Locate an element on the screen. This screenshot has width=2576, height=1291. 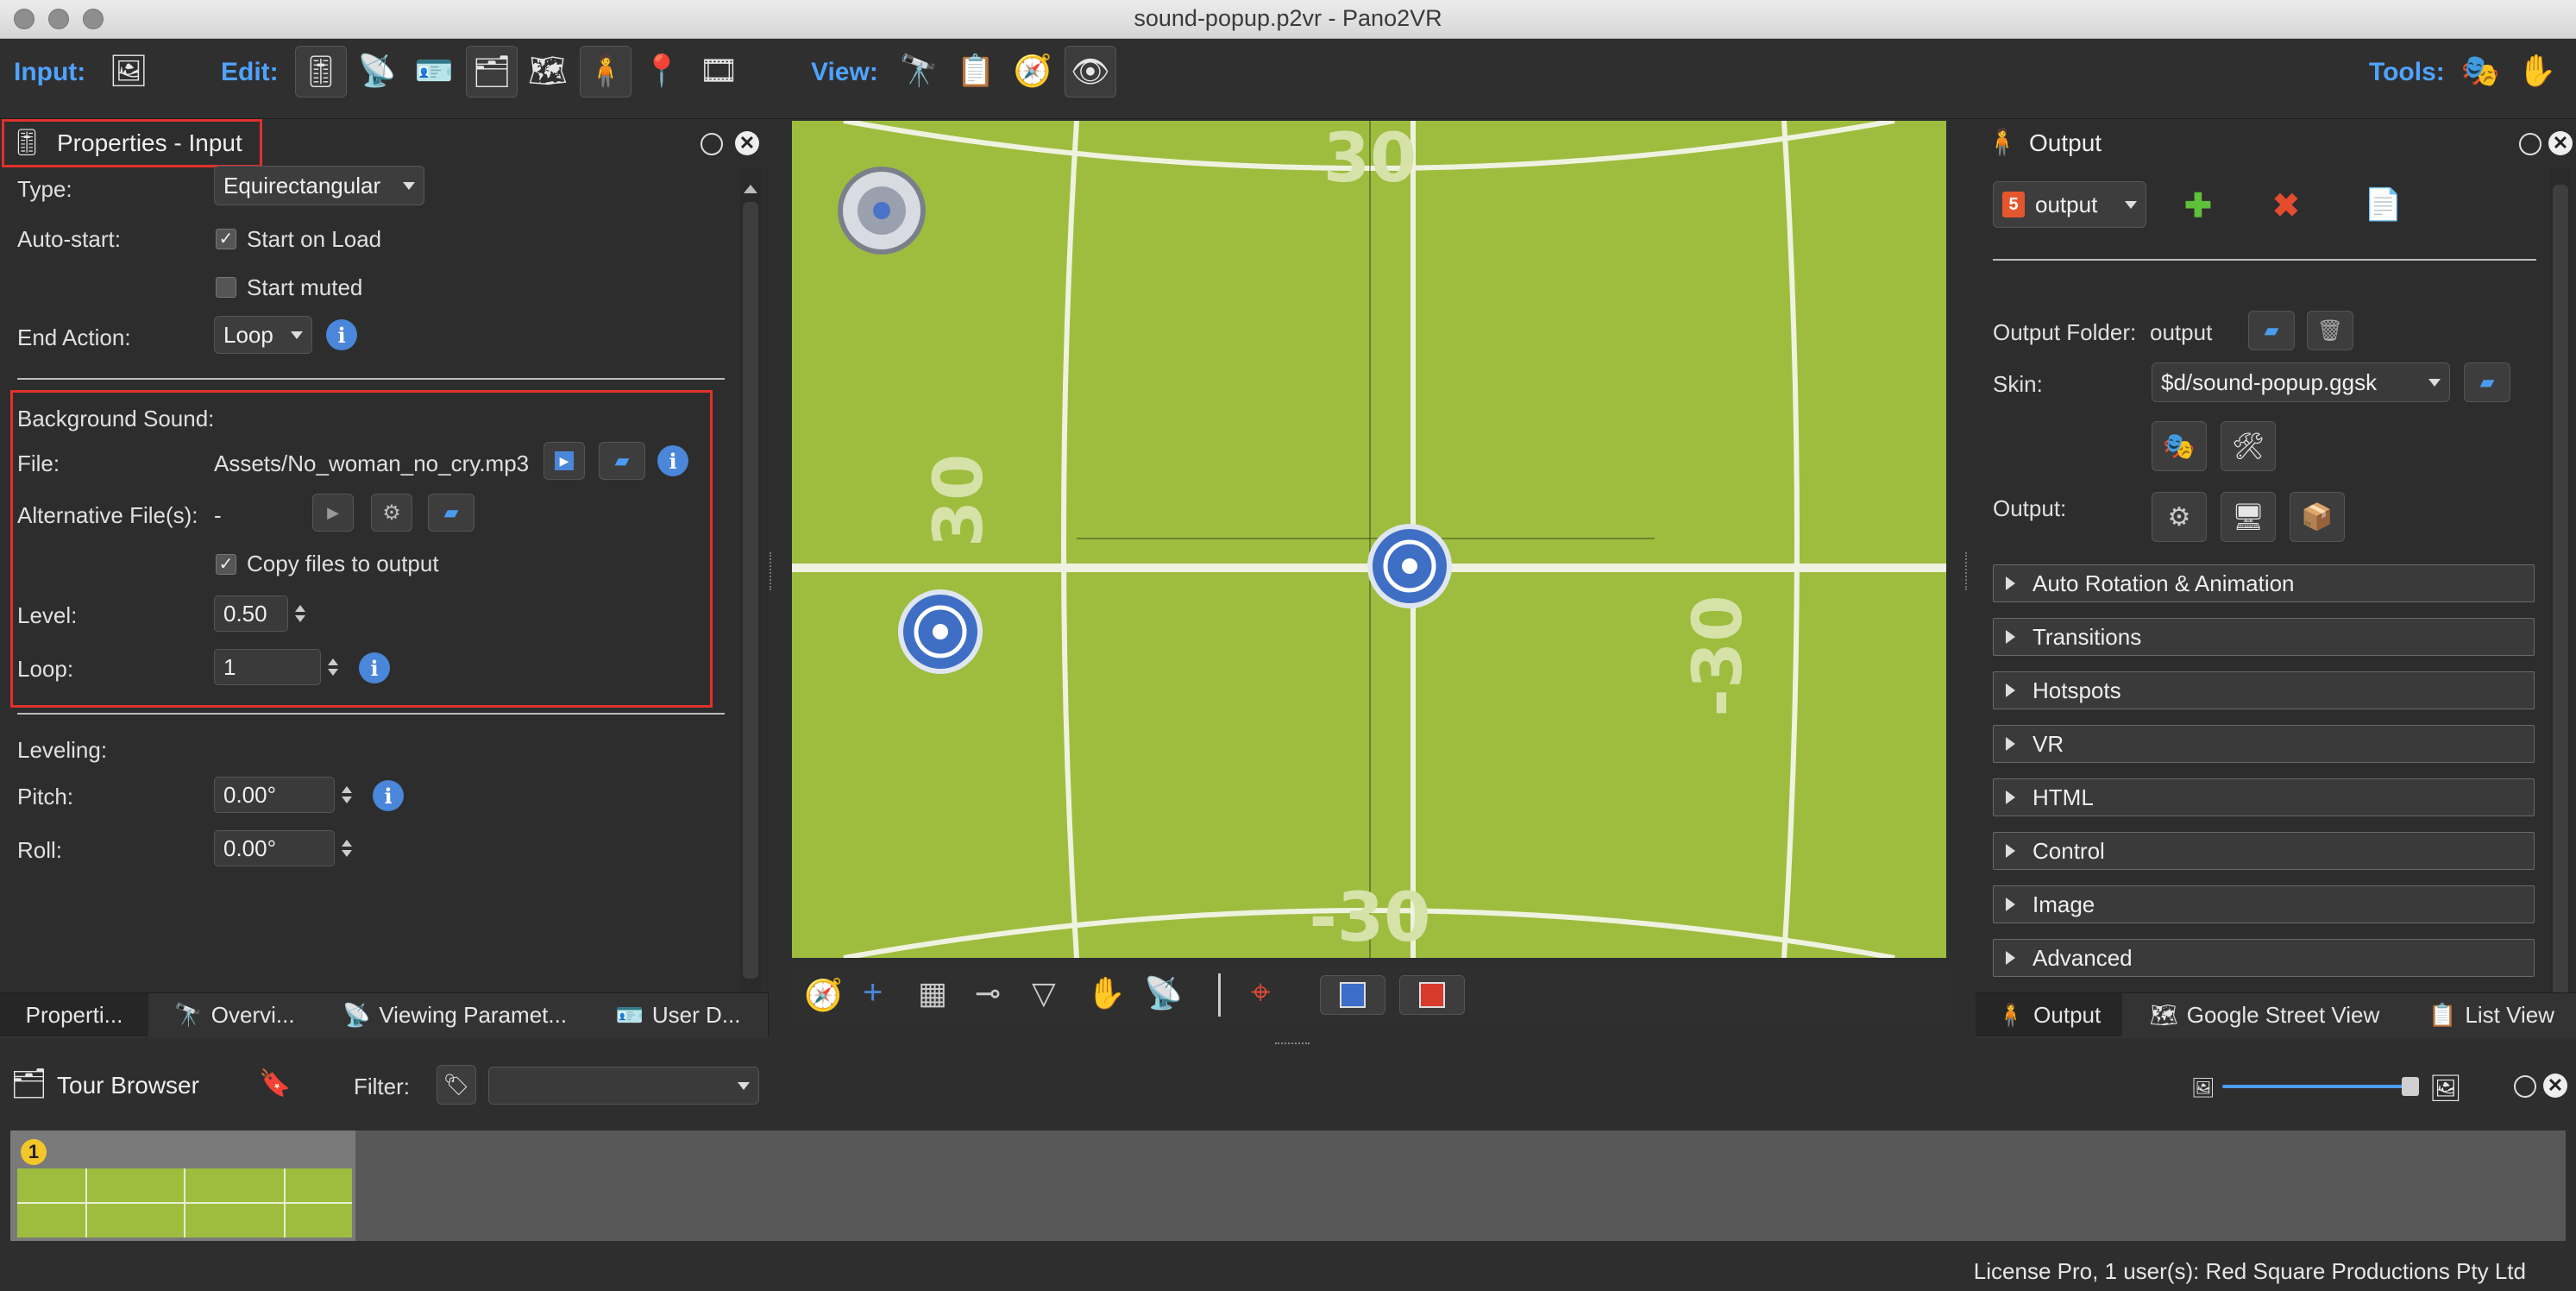
view-icon: 📡 is located at coordinates (1163, 993).